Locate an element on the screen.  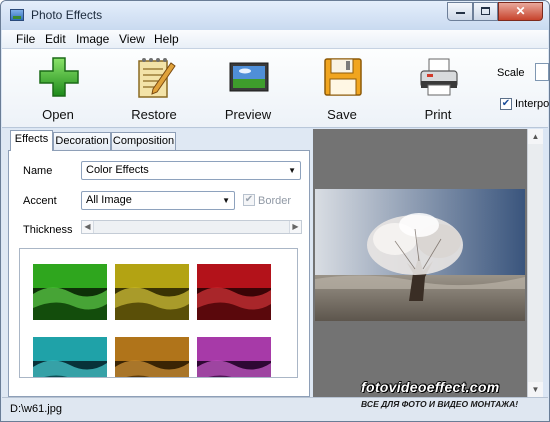
save-floppy-icon is located at coordinates (343, 77).